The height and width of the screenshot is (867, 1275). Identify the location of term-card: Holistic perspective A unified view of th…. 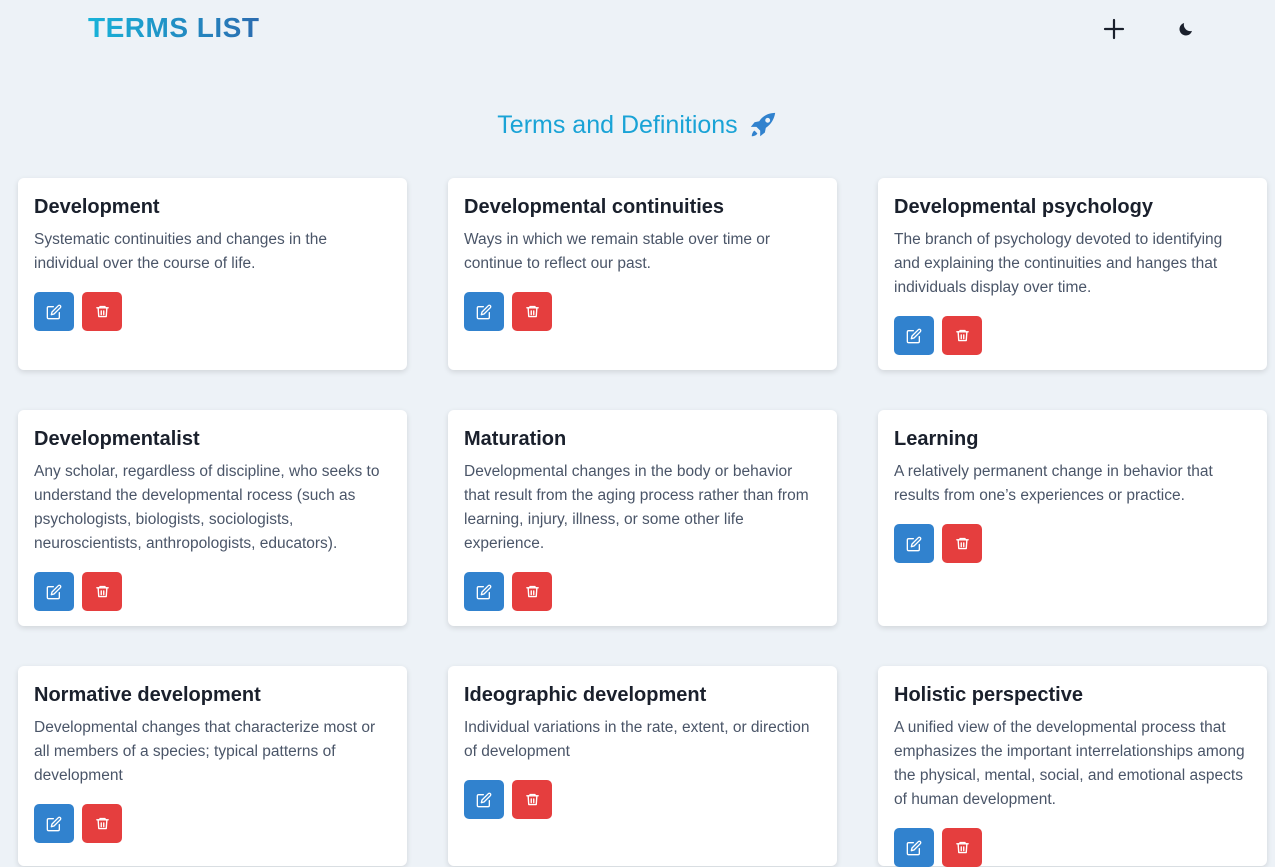
(1072, 766).